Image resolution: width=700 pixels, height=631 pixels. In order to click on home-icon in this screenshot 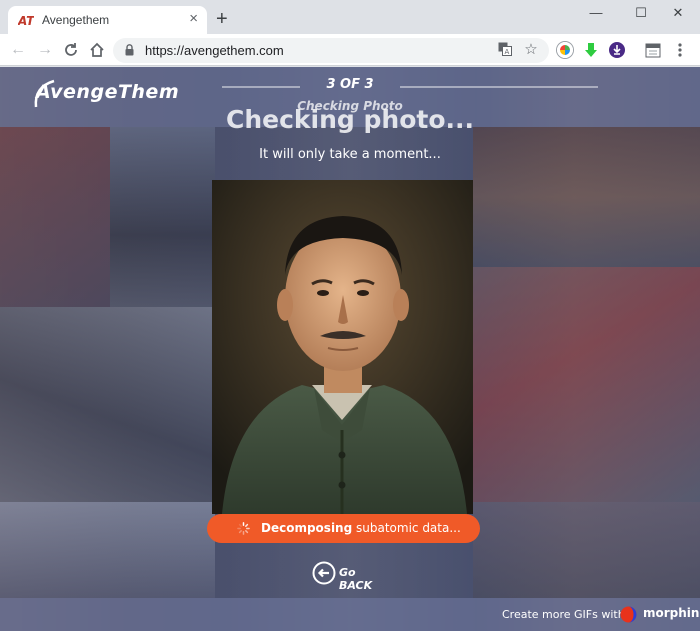, I will do `click(97, 50)`.